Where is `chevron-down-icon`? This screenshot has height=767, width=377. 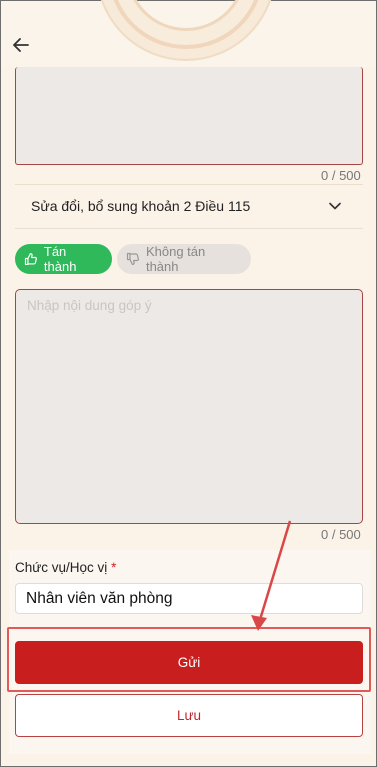 chevron-down-icon is located at coordinates (335, 206).